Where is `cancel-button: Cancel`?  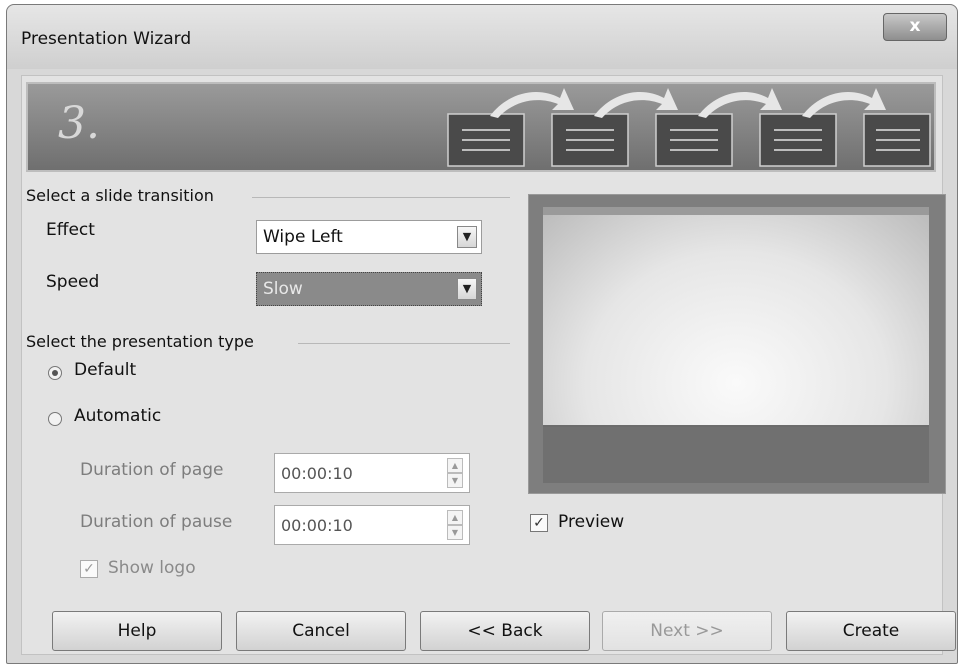 cancel-button: Cancel is located at coordinates (321, 631).